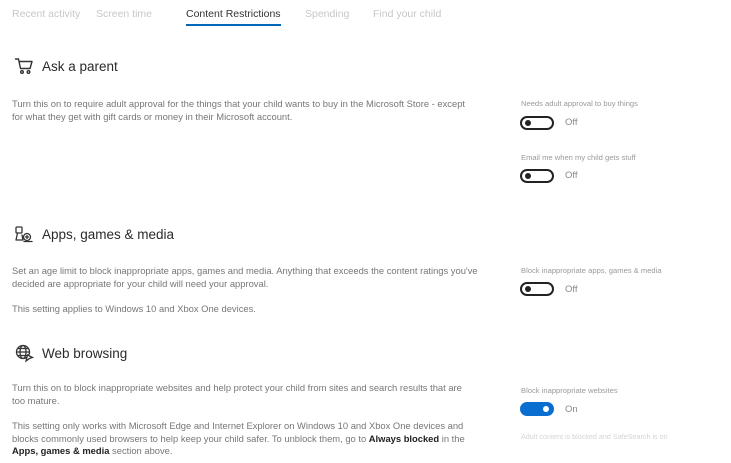  What do you see at coordinates (61, 450) in the screenshot?
I see `apps-games-media-ref: Apps, games & media` at bounding box center [61, 450].